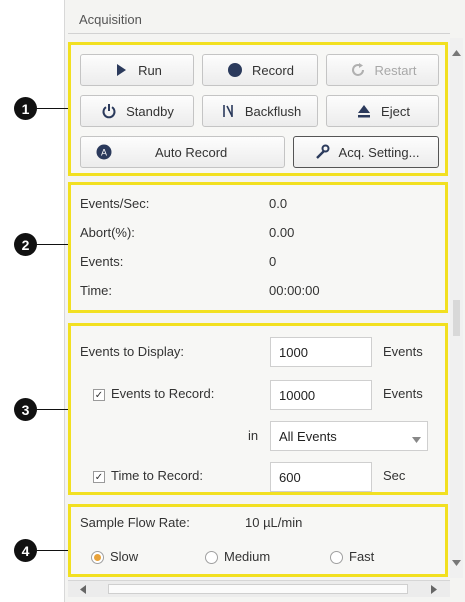  What do you see at coordinates (456, 53) in the screenshot?
I see `scroll-up-icon` at bounding box center [456, 53].